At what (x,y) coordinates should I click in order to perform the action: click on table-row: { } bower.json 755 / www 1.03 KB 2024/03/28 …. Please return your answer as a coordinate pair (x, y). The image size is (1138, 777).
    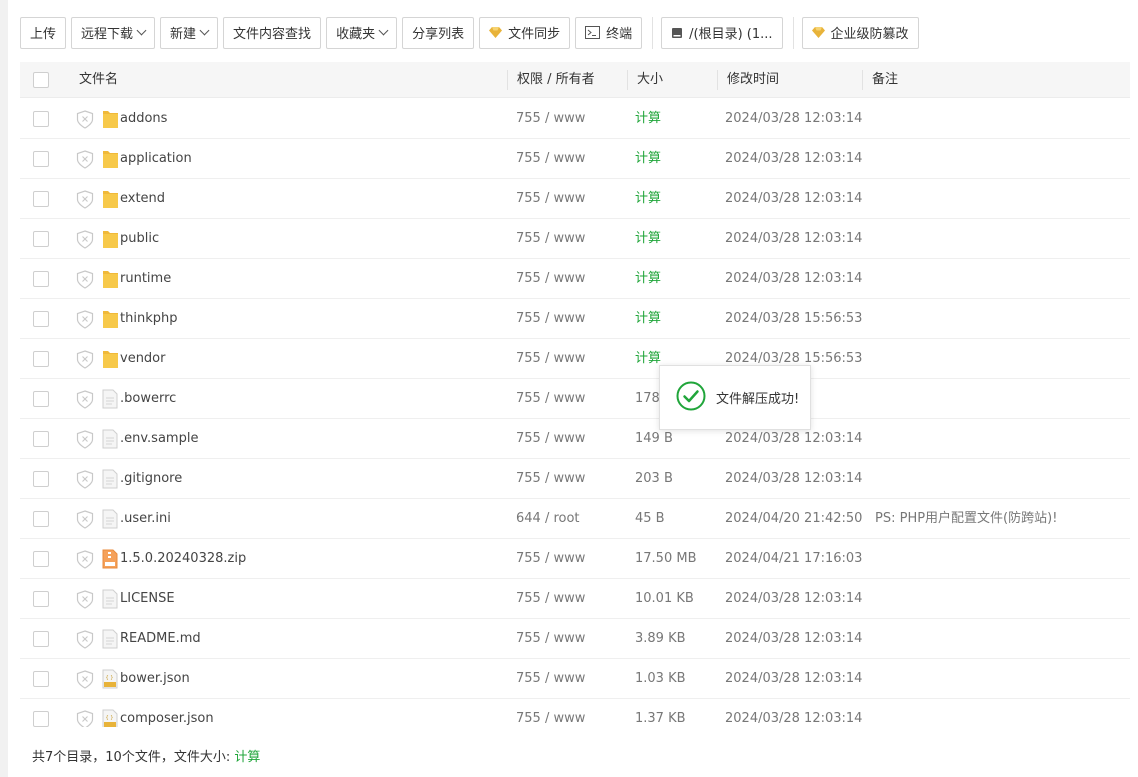
    Looking at the image, I should click on (575, 679).